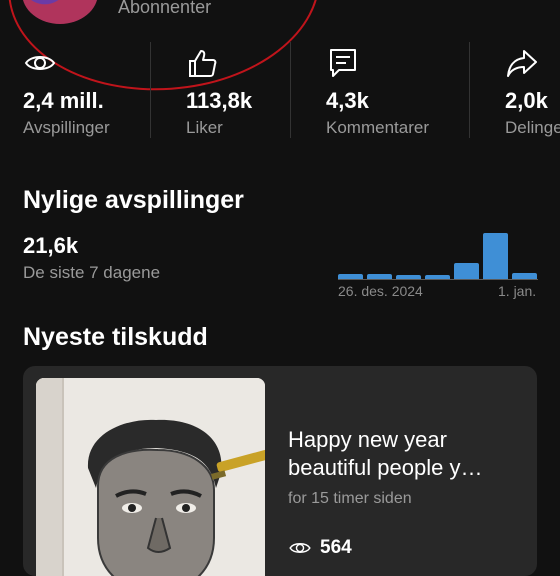 The image size is (560, 576). What do you see at coordinates (63, 100) in the screenshot?
I see `stat-value: 2,4 mill.` at bounding box center [63, 100].